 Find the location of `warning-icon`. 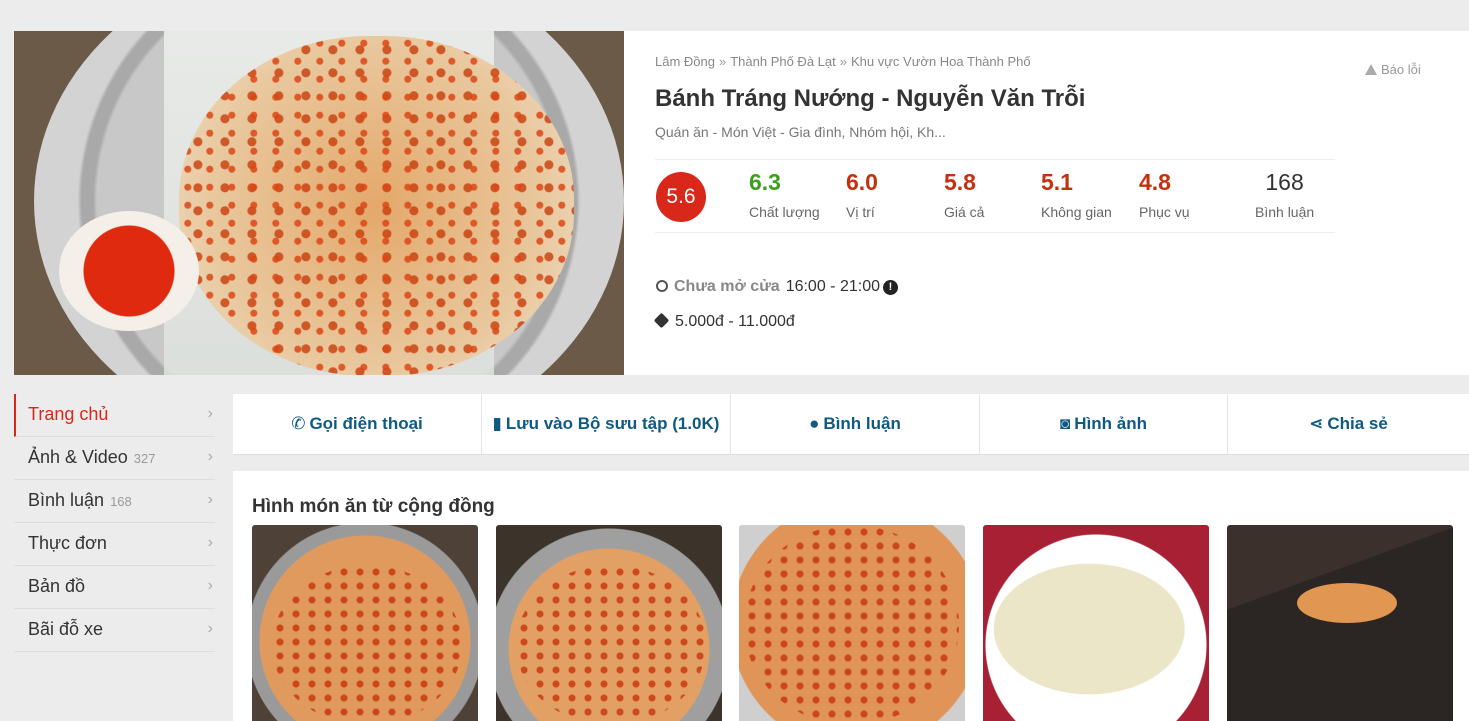

warning-icon is located at coordinates (1371, 69).